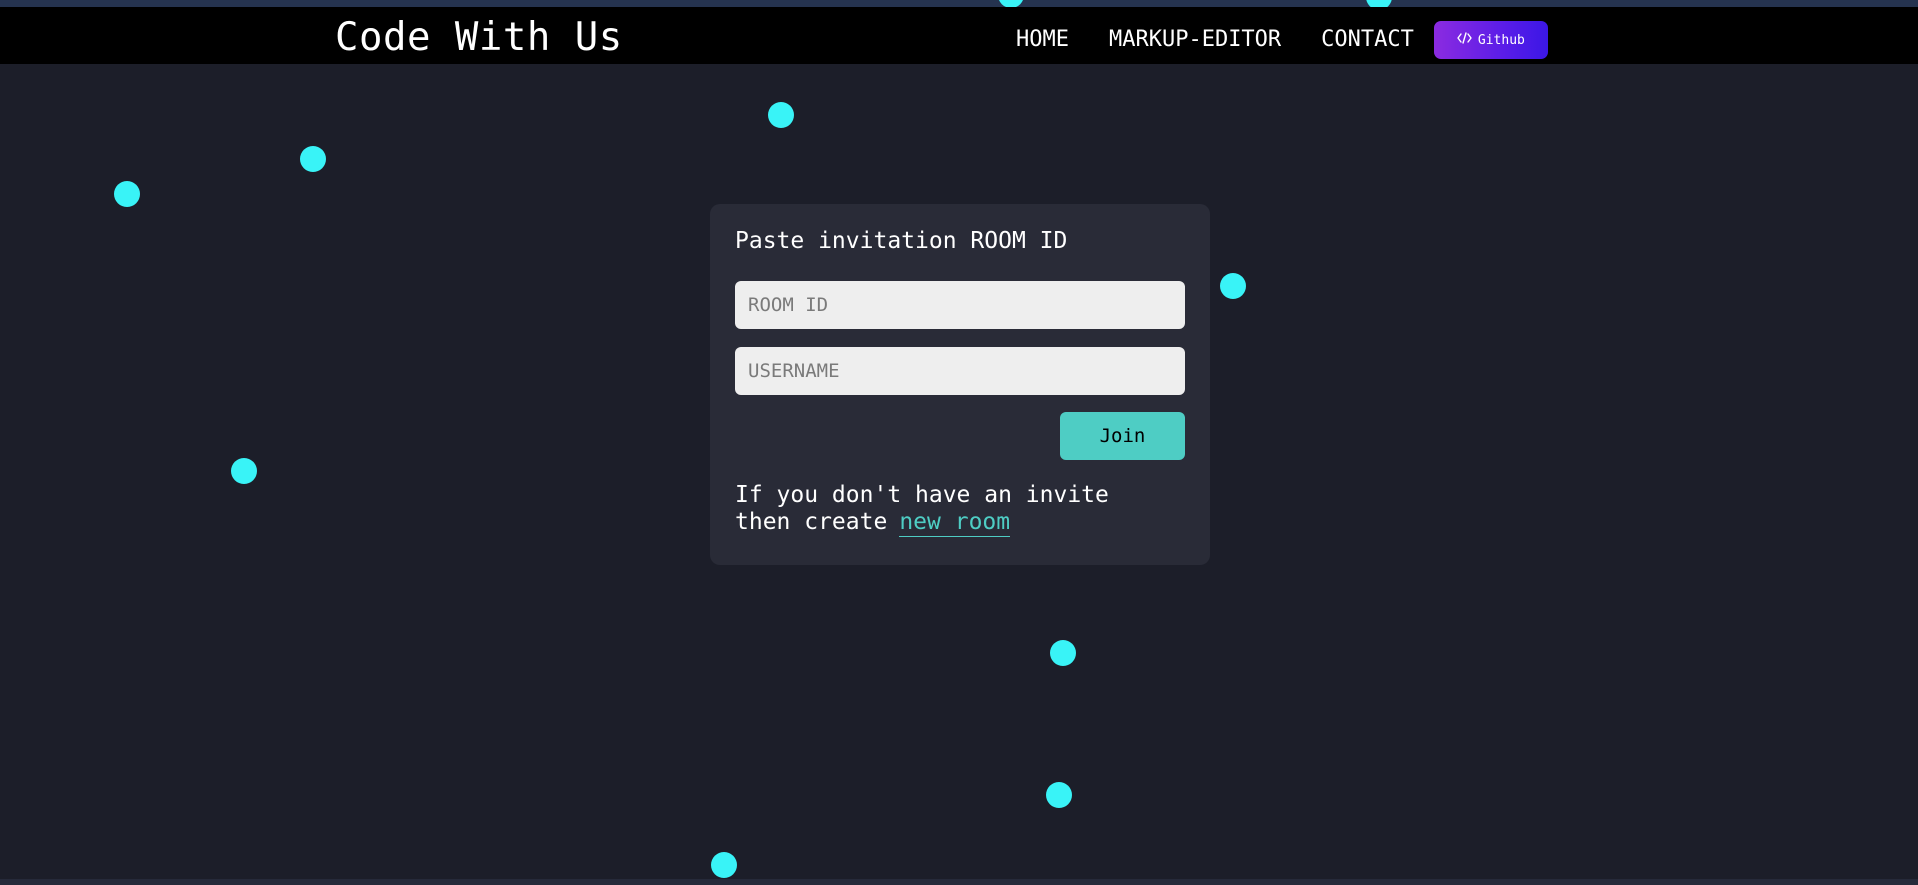 This screenshot has height=885, width=1918. Describe the element at coordinates (960, 371) in the screenshot. I see `username-input` at that location.